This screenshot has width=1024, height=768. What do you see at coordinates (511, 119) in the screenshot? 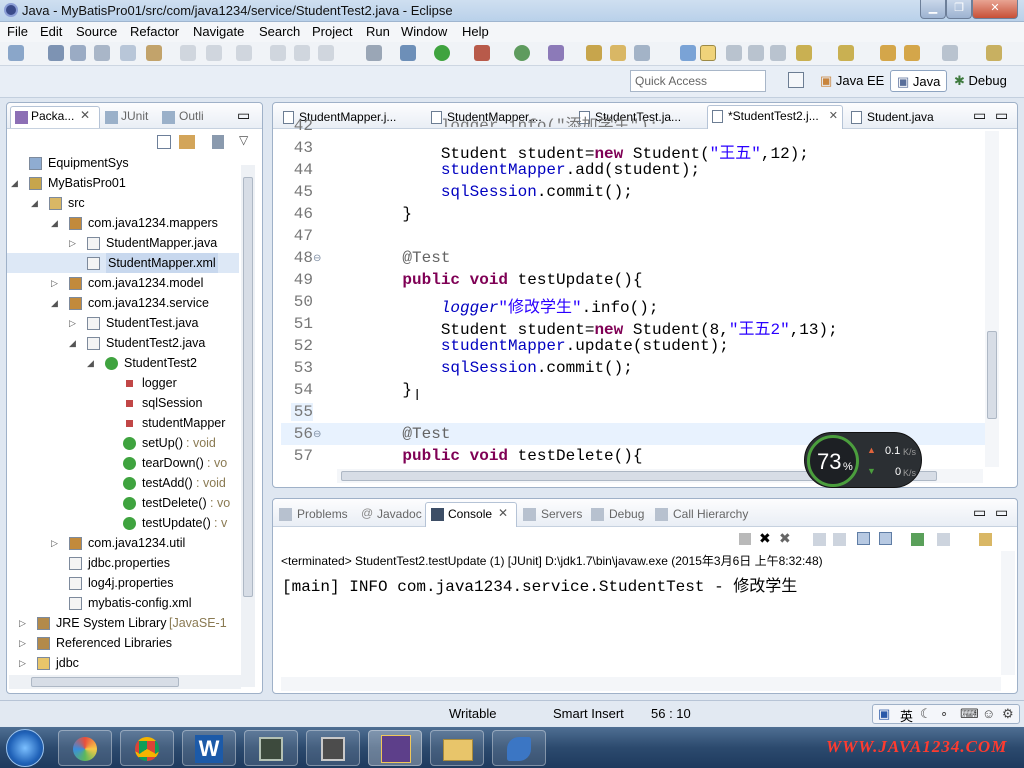
I see `code-line: logger.info("添加学生");` at bounding box center [511, 119].